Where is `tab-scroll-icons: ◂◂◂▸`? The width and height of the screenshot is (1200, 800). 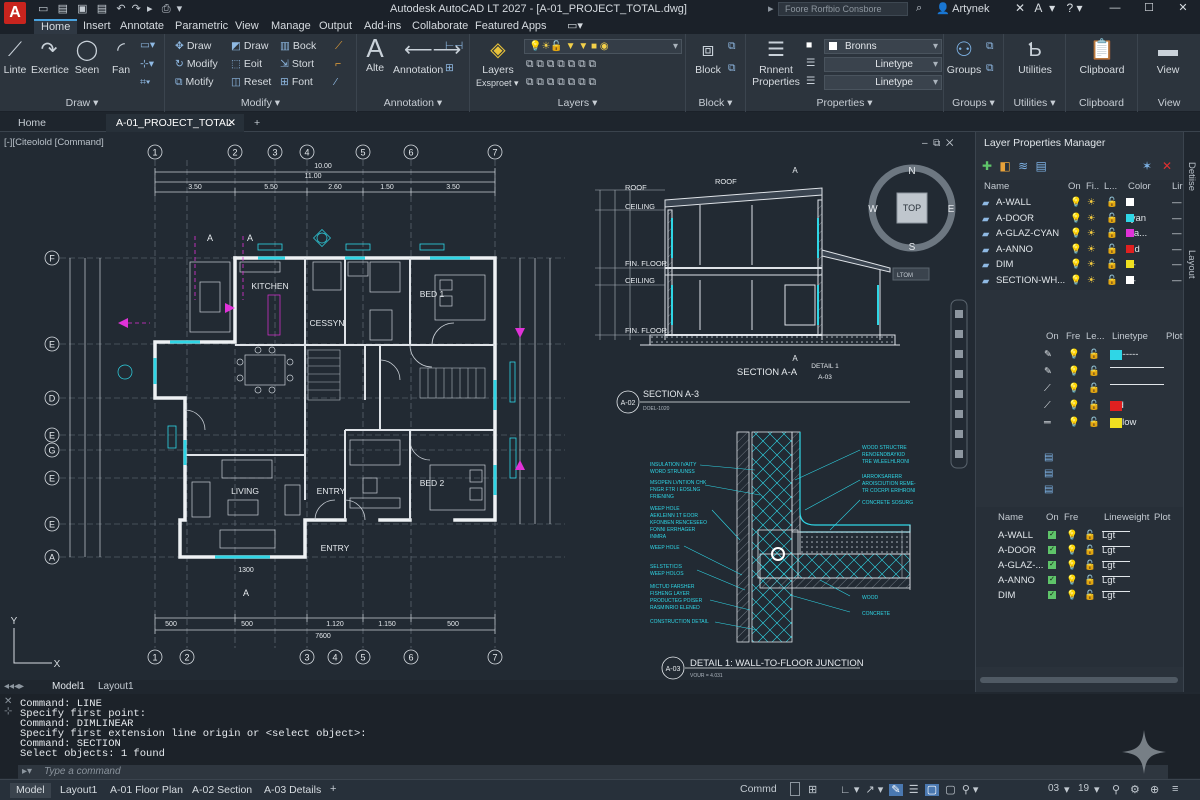
tab-scroll-icons: ◂◂◂▸ is located at coordinates (14, 686).